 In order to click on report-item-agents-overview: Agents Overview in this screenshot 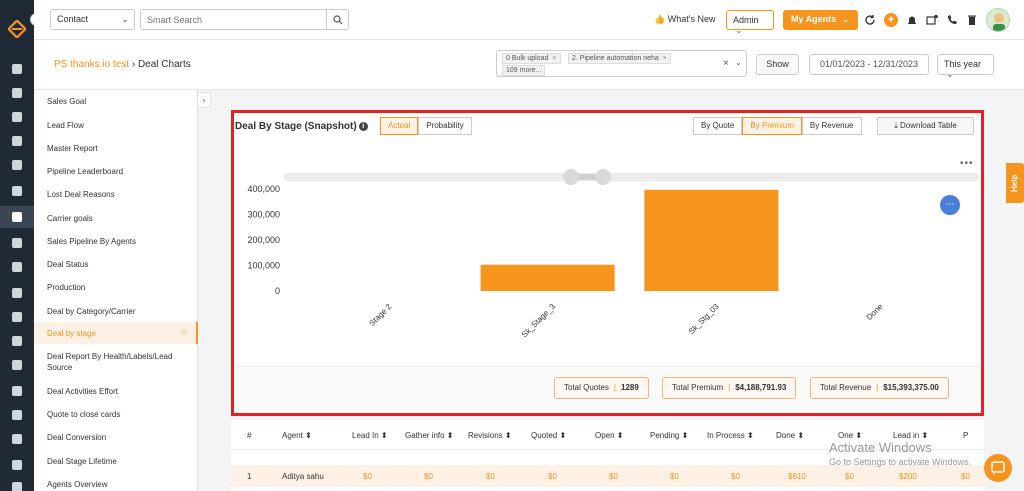, I will do `click(116, 484)`.